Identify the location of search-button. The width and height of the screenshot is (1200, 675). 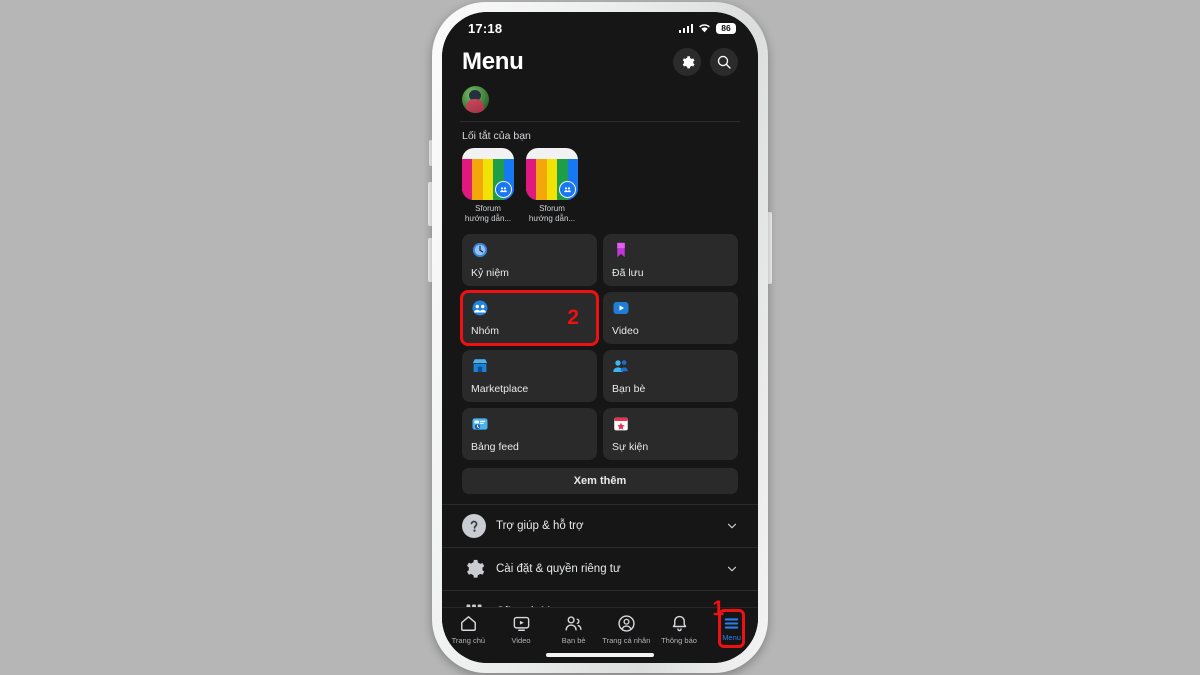
(724, 62).